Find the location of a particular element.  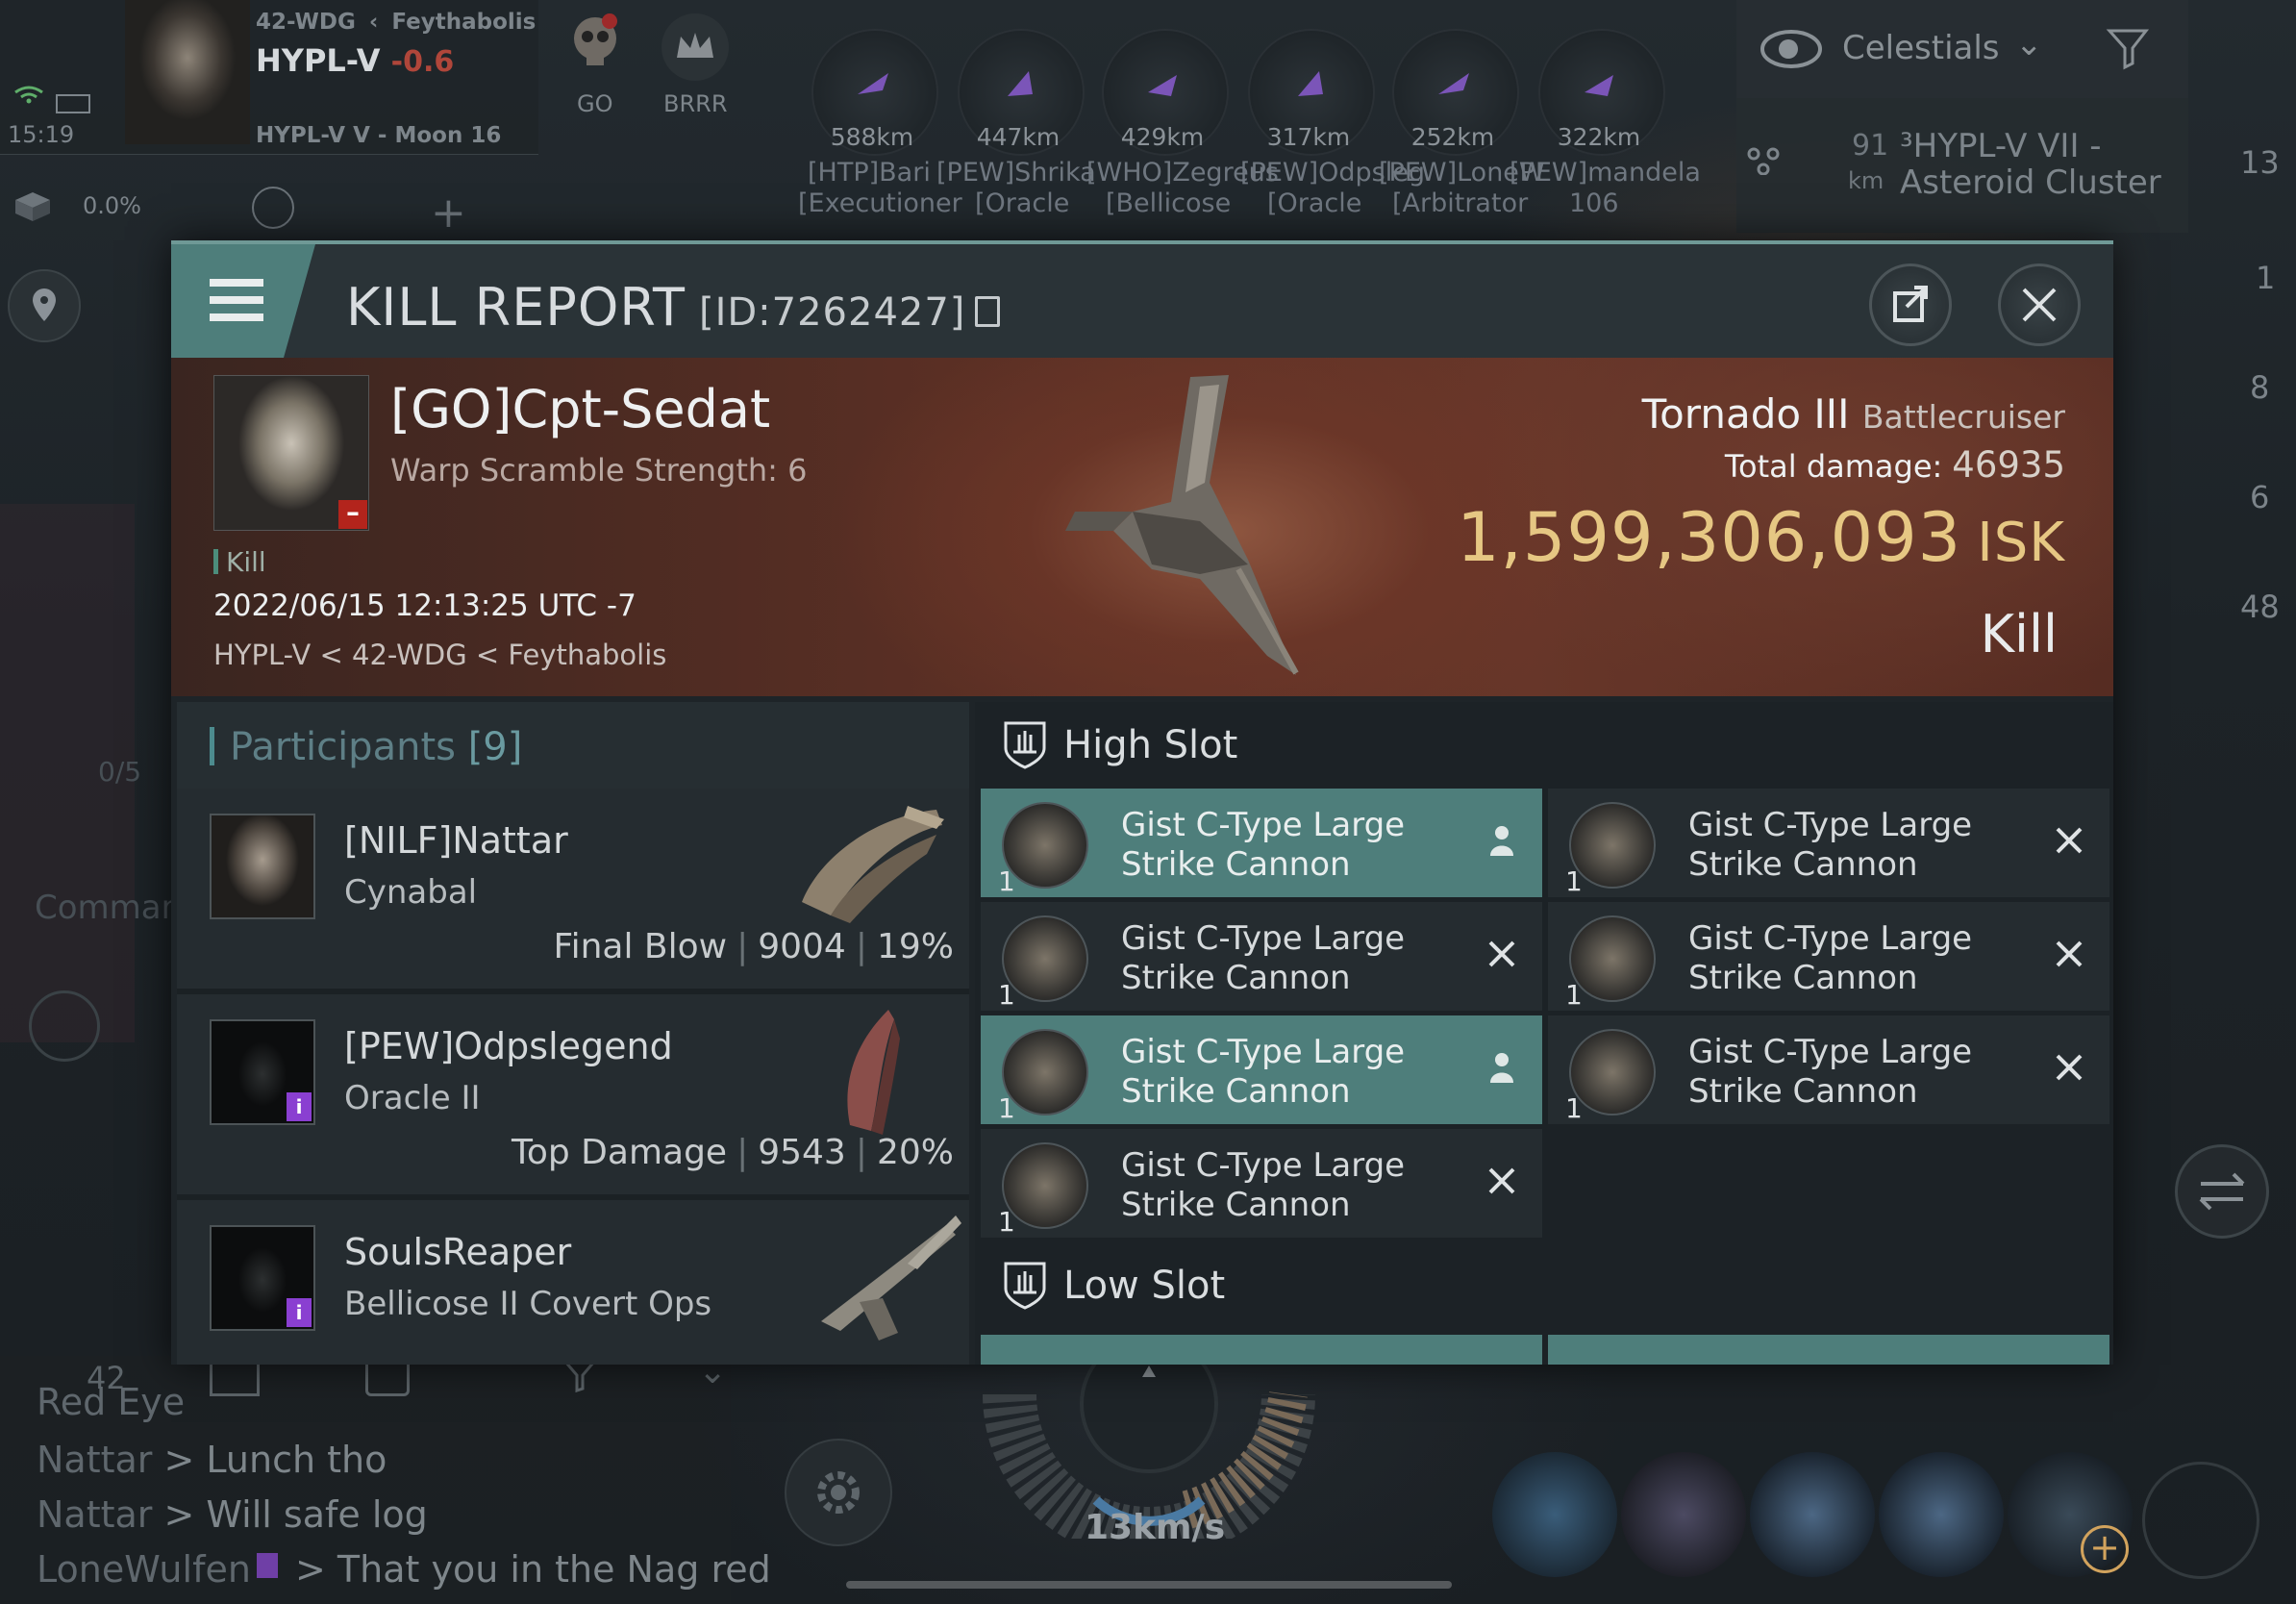

participant-row: [NILF]Nattar Cynabal Final Blow | 9004 | 19% is located at coordinates (573, 891).